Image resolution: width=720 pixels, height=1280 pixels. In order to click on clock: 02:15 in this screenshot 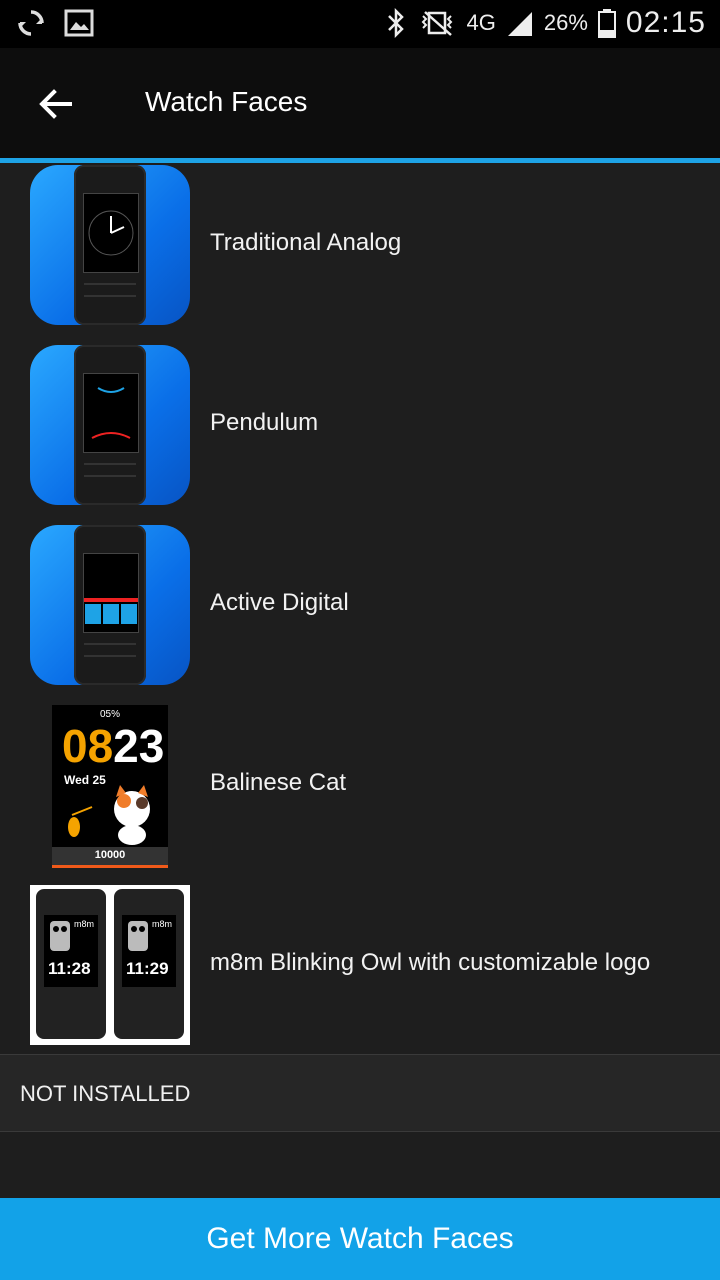, I will do `click(665, 22)`.